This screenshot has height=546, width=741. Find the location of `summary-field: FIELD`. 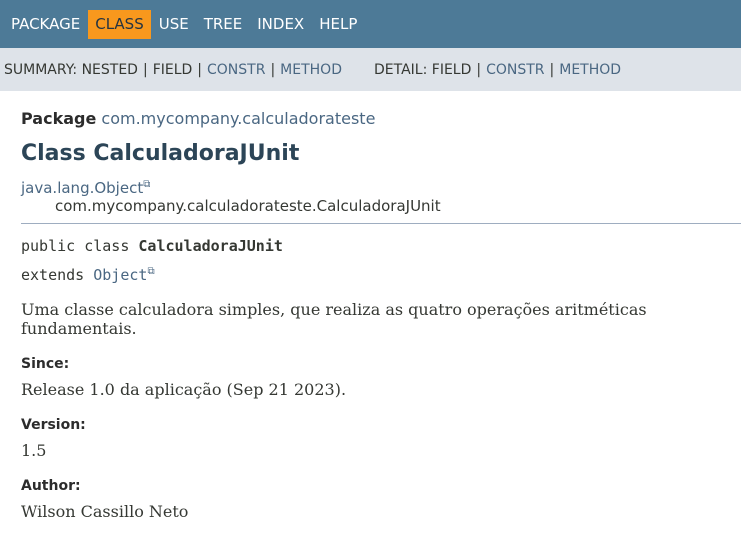

summary-field: FIELD is located at coordinates (172, 69).